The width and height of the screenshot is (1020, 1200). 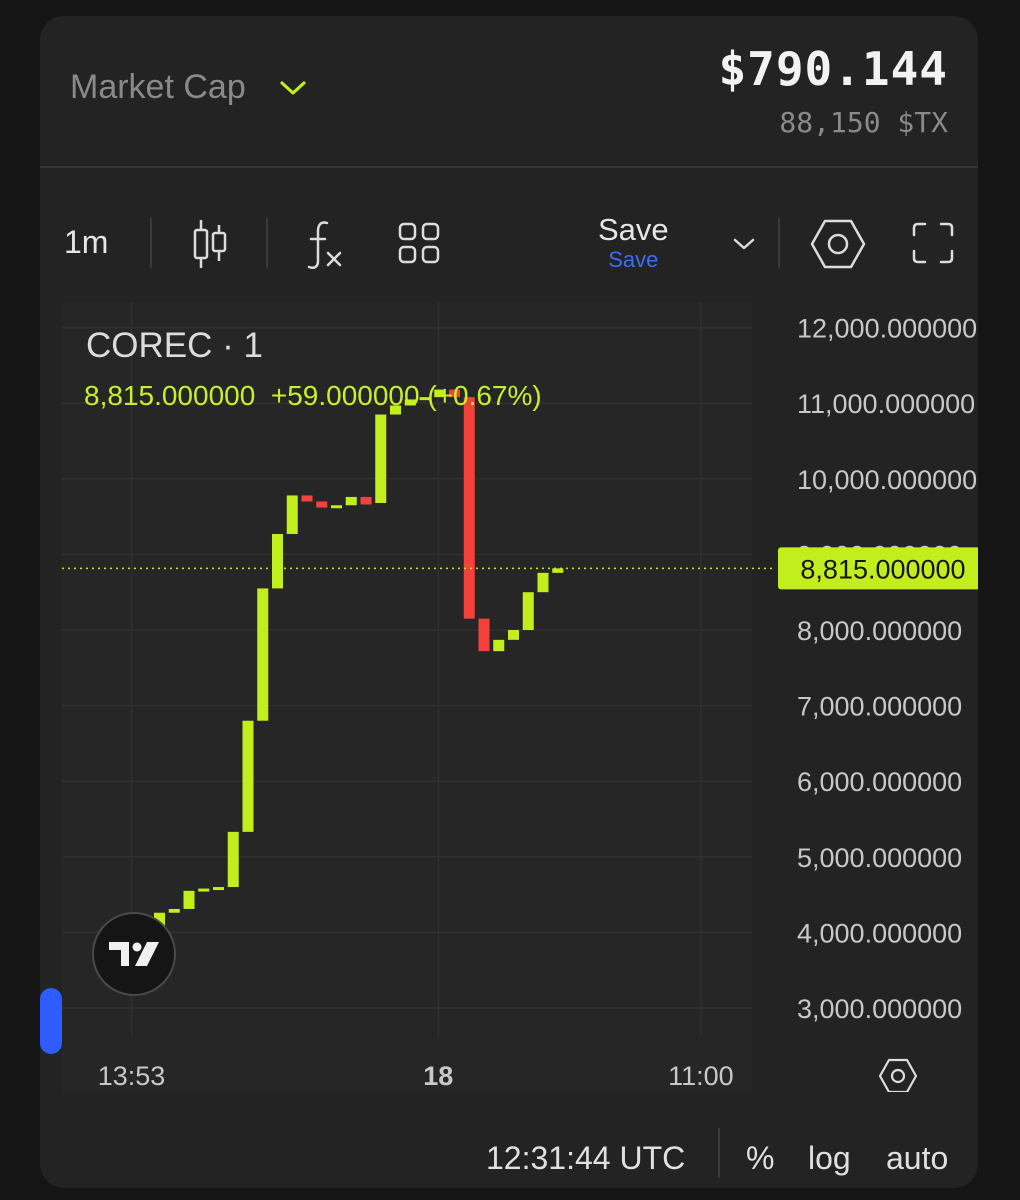 What do you see at coordinates (882, 569) in the screenshot?
I see `last-price-label: 8,815.000000` at bounding box center [882, 569].